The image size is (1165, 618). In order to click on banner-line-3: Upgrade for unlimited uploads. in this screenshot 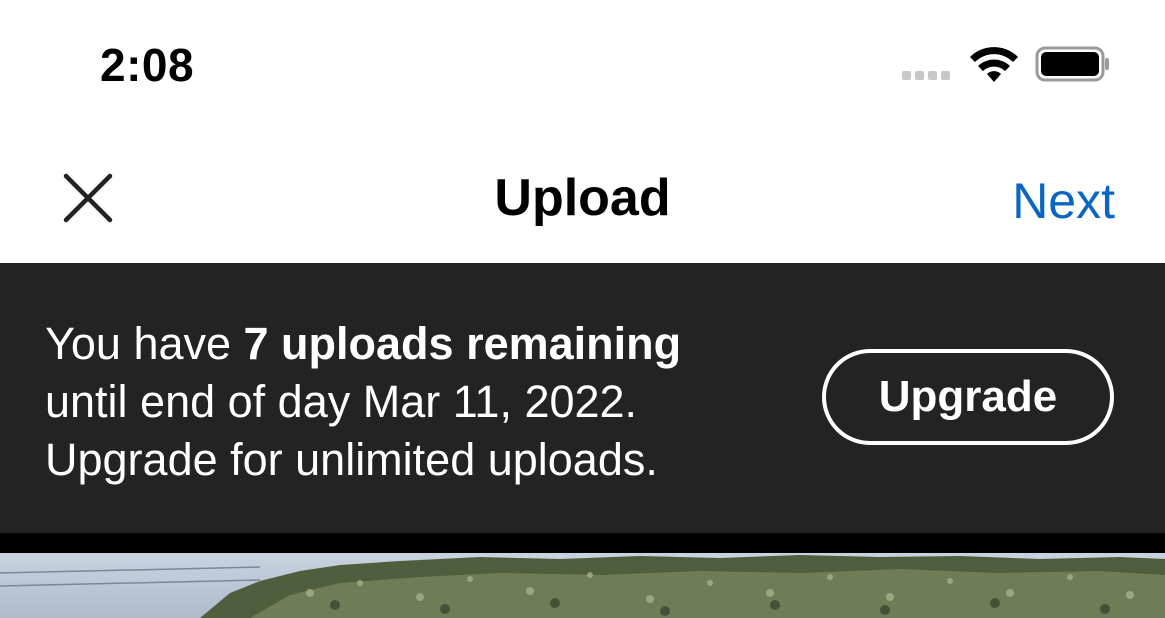, I will do `click(351, 459)`.